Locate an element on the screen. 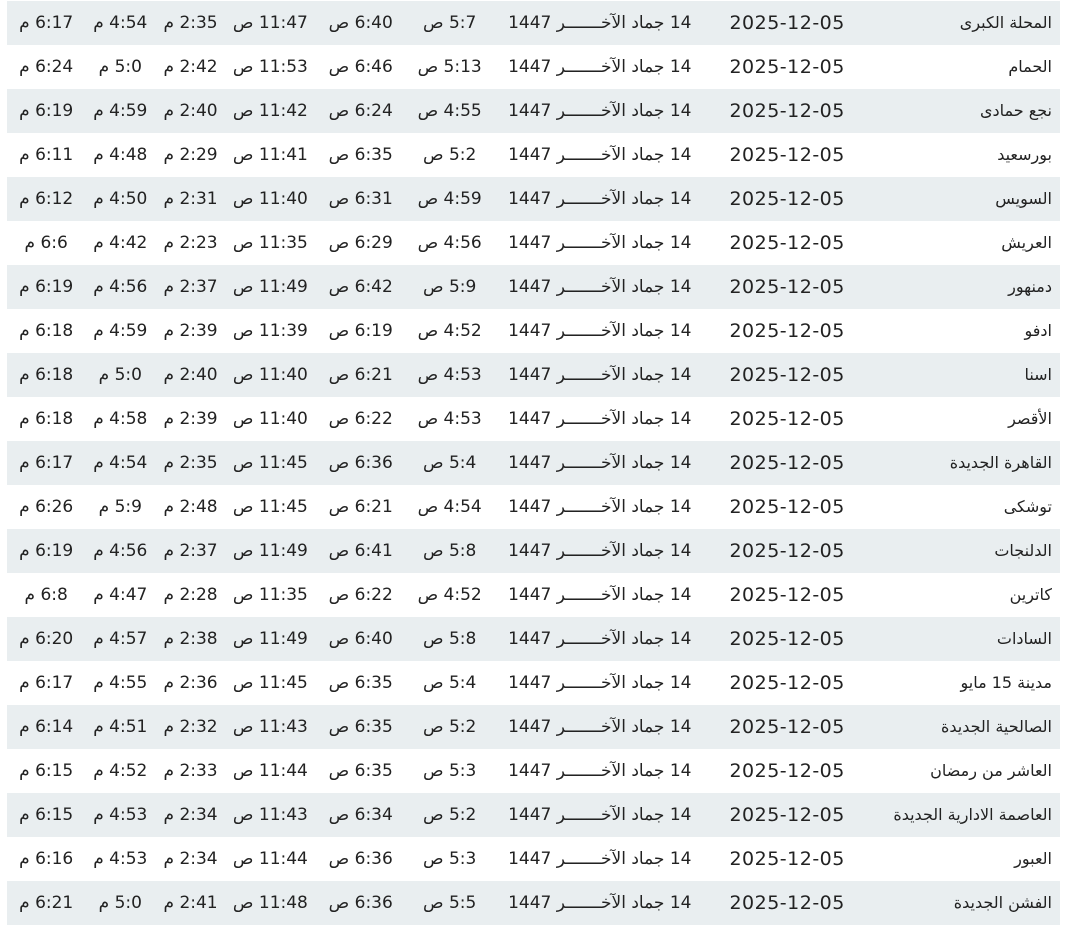  maghrib-time-cell: 4:53 م is located at coordinates (120, 859).